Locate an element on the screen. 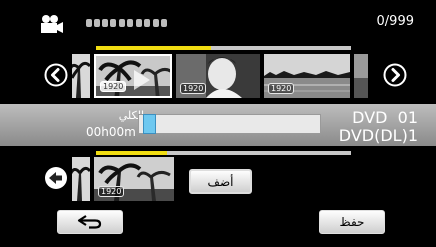  return-arrow-icon is located at coordinates (89, 222).